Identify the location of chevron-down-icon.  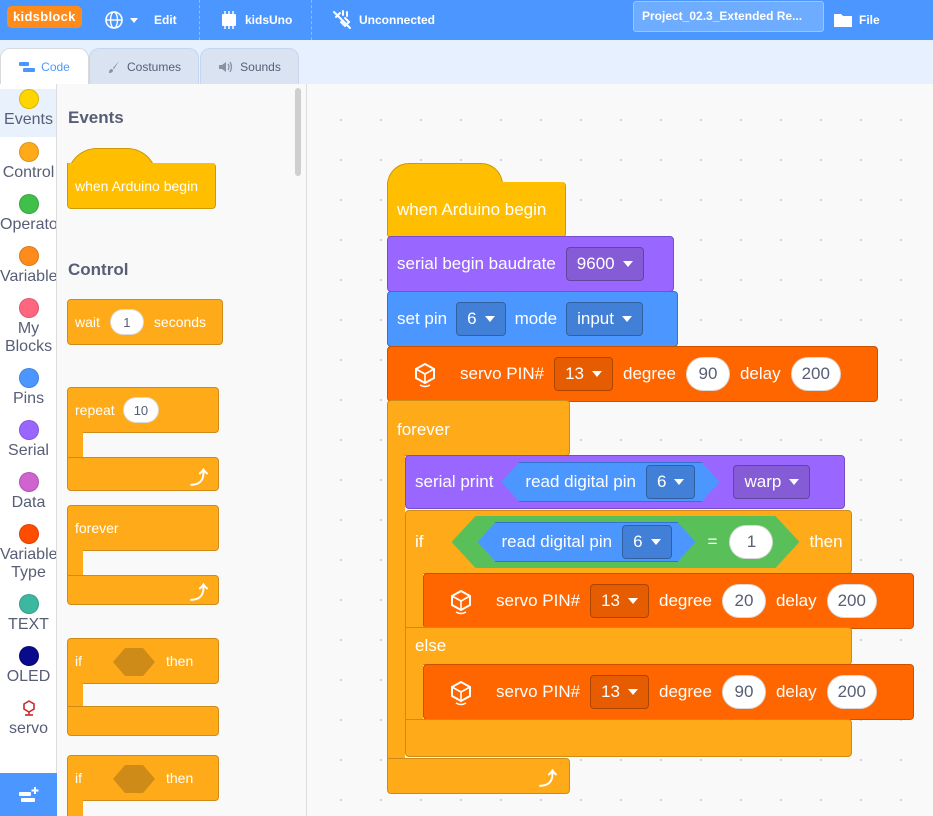
(794, 482).